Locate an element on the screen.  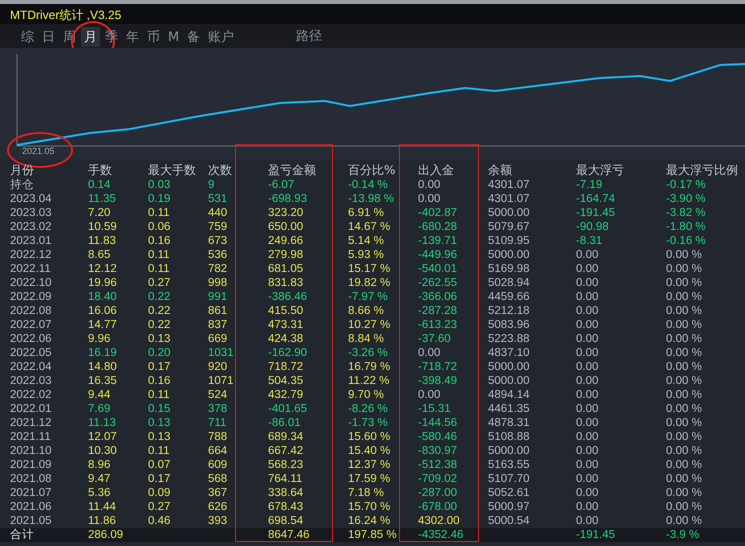
table-cell-text: 11.86 is located at coordinates (102, 521).